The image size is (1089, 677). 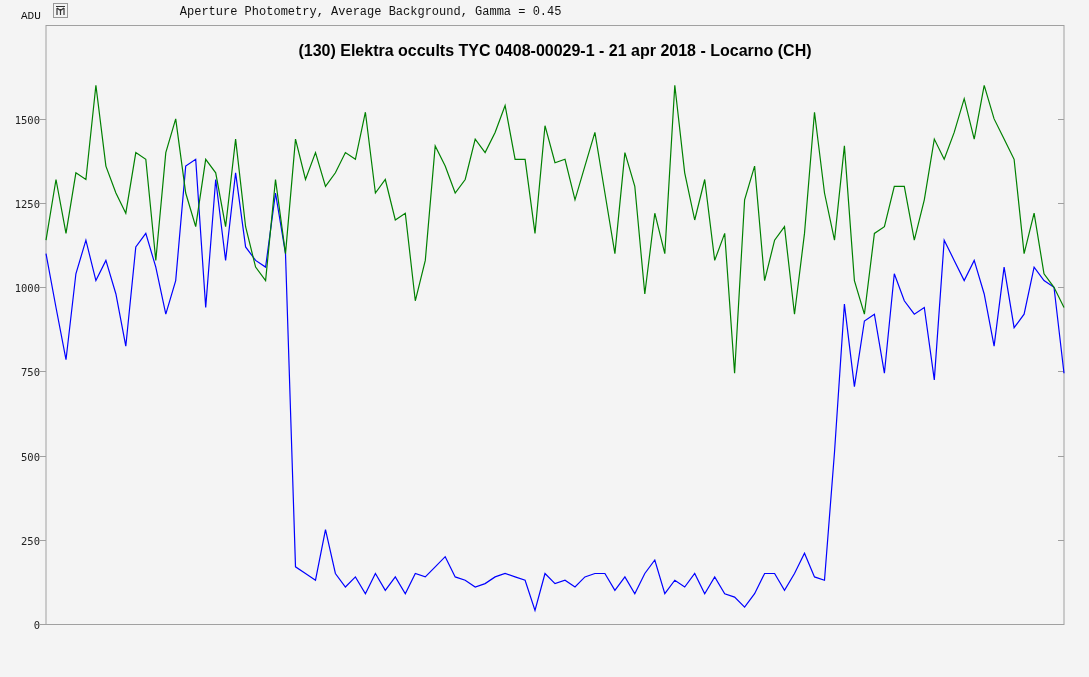 I want to click on axis-label: ADU, so click(x=31, y=16).